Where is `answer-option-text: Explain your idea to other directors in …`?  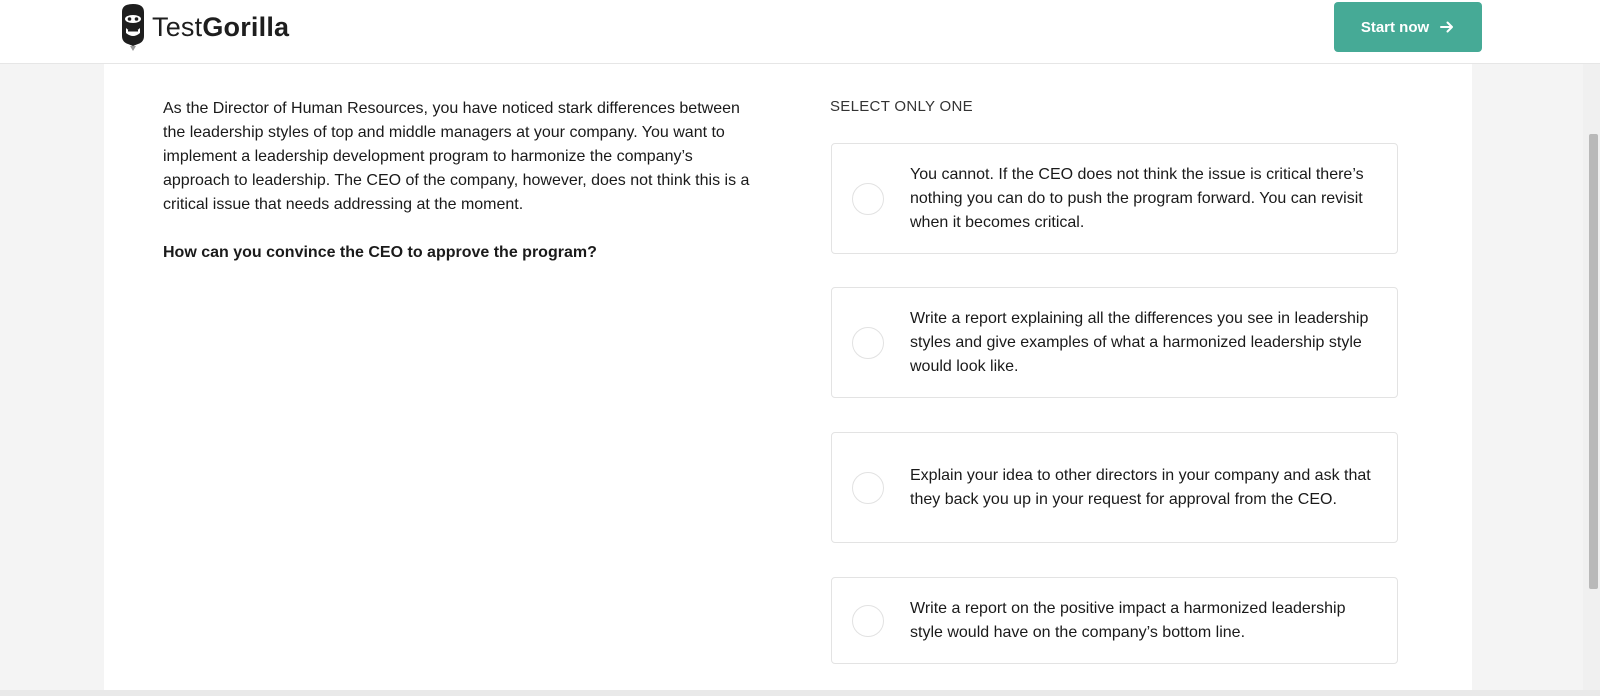 answer-option-text: Explain your idea to other directors in … is located at coordinates (1140, 487).